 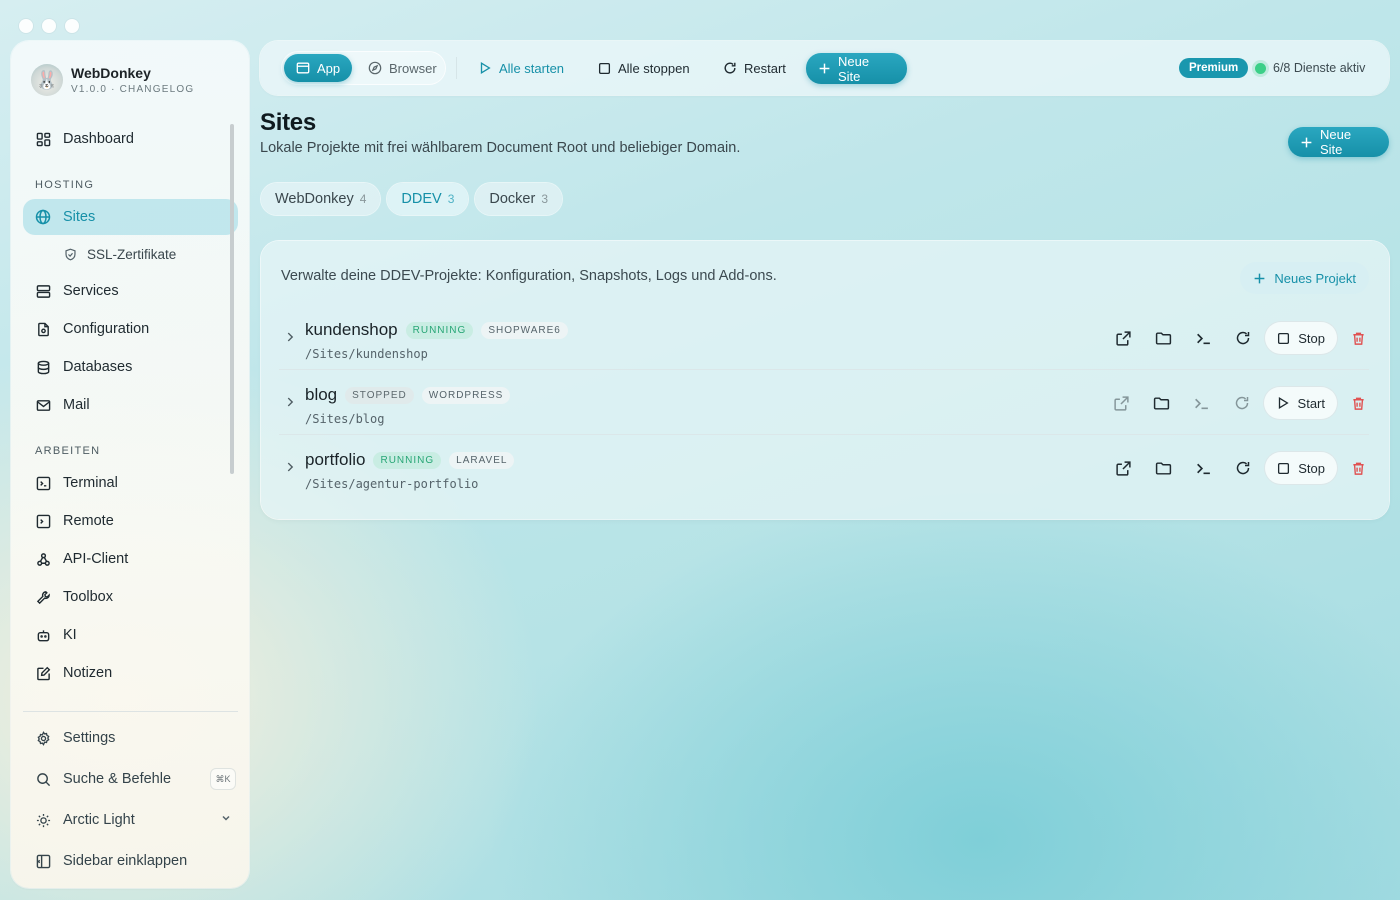 What do you see at coordinates (90, 483) in the screenshot?
I see `sidebar-item-label: Terminal` at bounding box center [90, 483].